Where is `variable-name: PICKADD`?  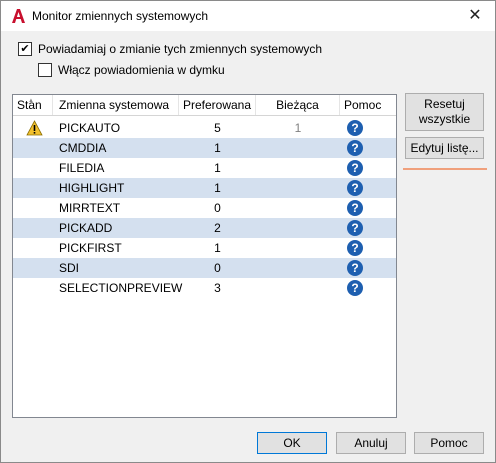 variable-name: PICKADD is located at coordinates (86, 228).